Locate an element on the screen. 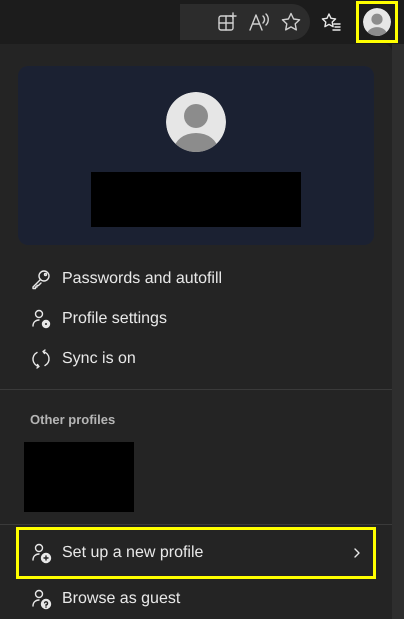 This screenshot has width=404, height=619. favorites-list-icon is located at coordinates (331, 22).